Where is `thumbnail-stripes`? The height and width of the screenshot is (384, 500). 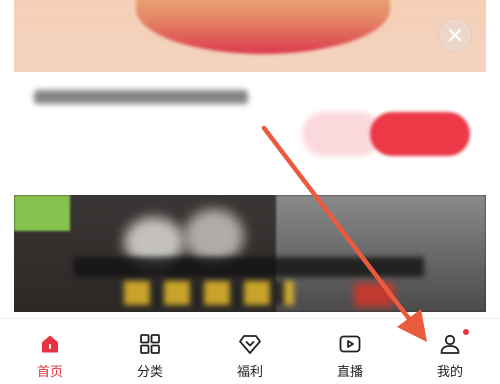 thumbnail-stripes is located at coordinates (209, 293).